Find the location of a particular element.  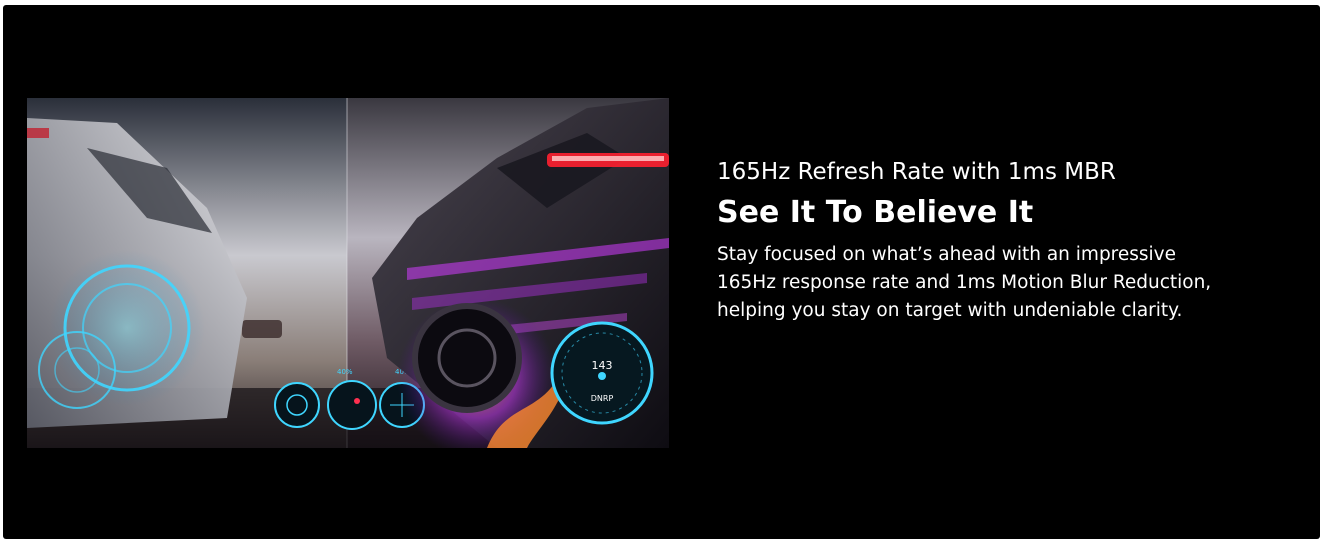

hud-left-percent: 40% is located at coordinates (345, 372).